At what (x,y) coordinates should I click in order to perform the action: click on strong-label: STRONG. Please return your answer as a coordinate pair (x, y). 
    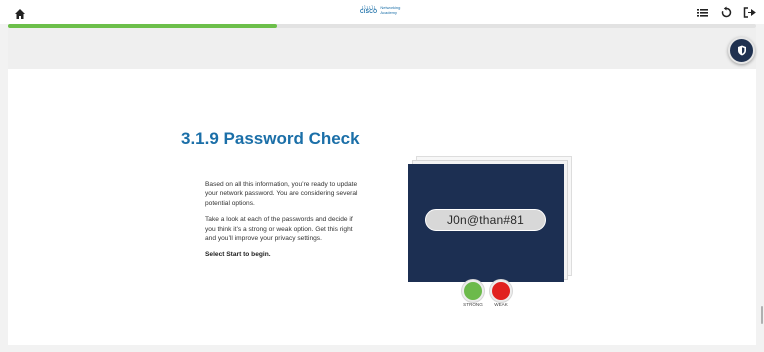
    Looking at the image, I should click on (473, 304).